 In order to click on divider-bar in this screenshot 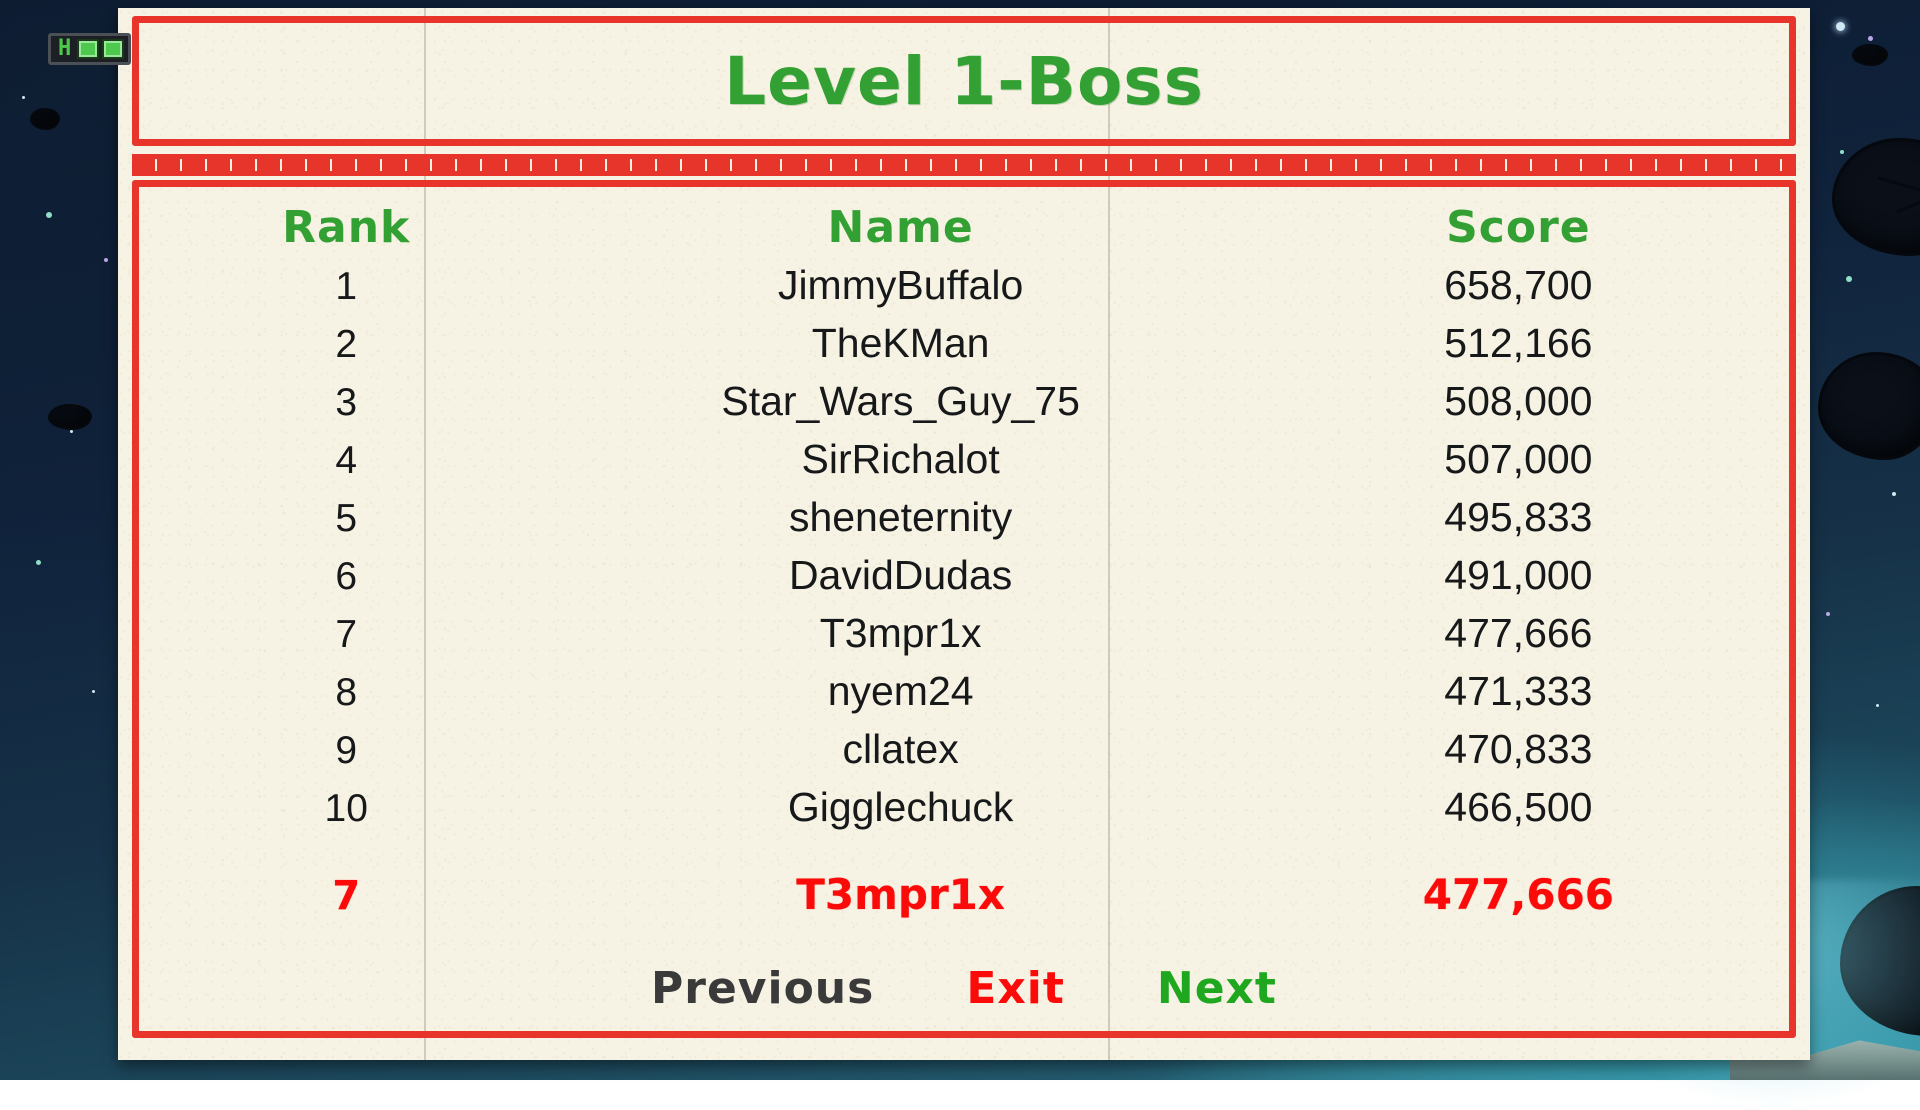, I will do `click(964, 173)`.